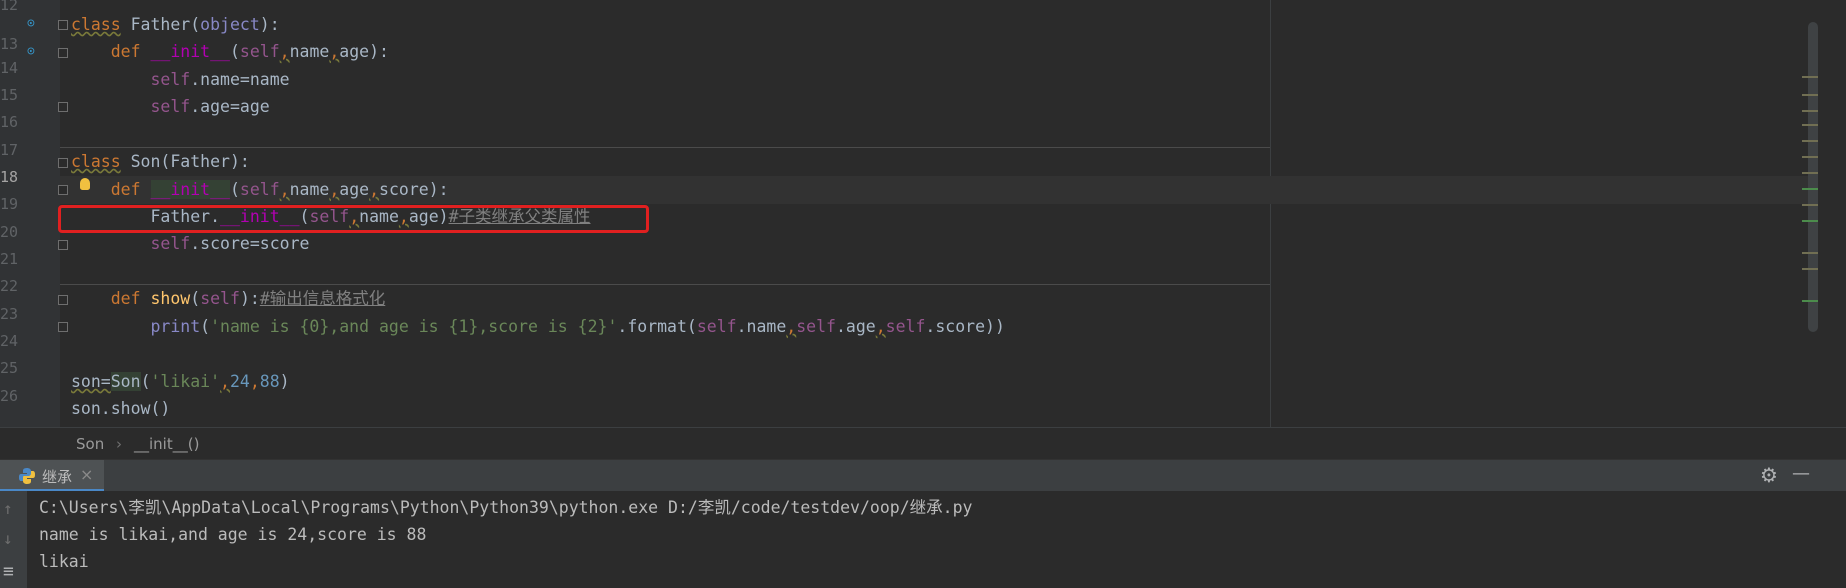 The image size is (1846, 588). I want to click on code-line-13: def __init__(self,name,age):, so click(230, 52).